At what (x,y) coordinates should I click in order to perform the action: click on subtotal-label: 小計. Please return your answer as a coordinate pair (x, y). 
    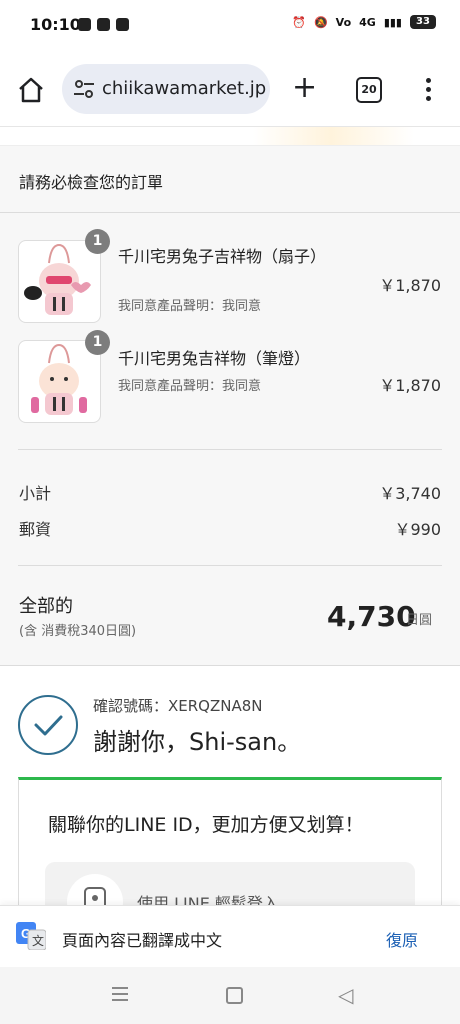
    Looking at the image, I should click on (35, 493).